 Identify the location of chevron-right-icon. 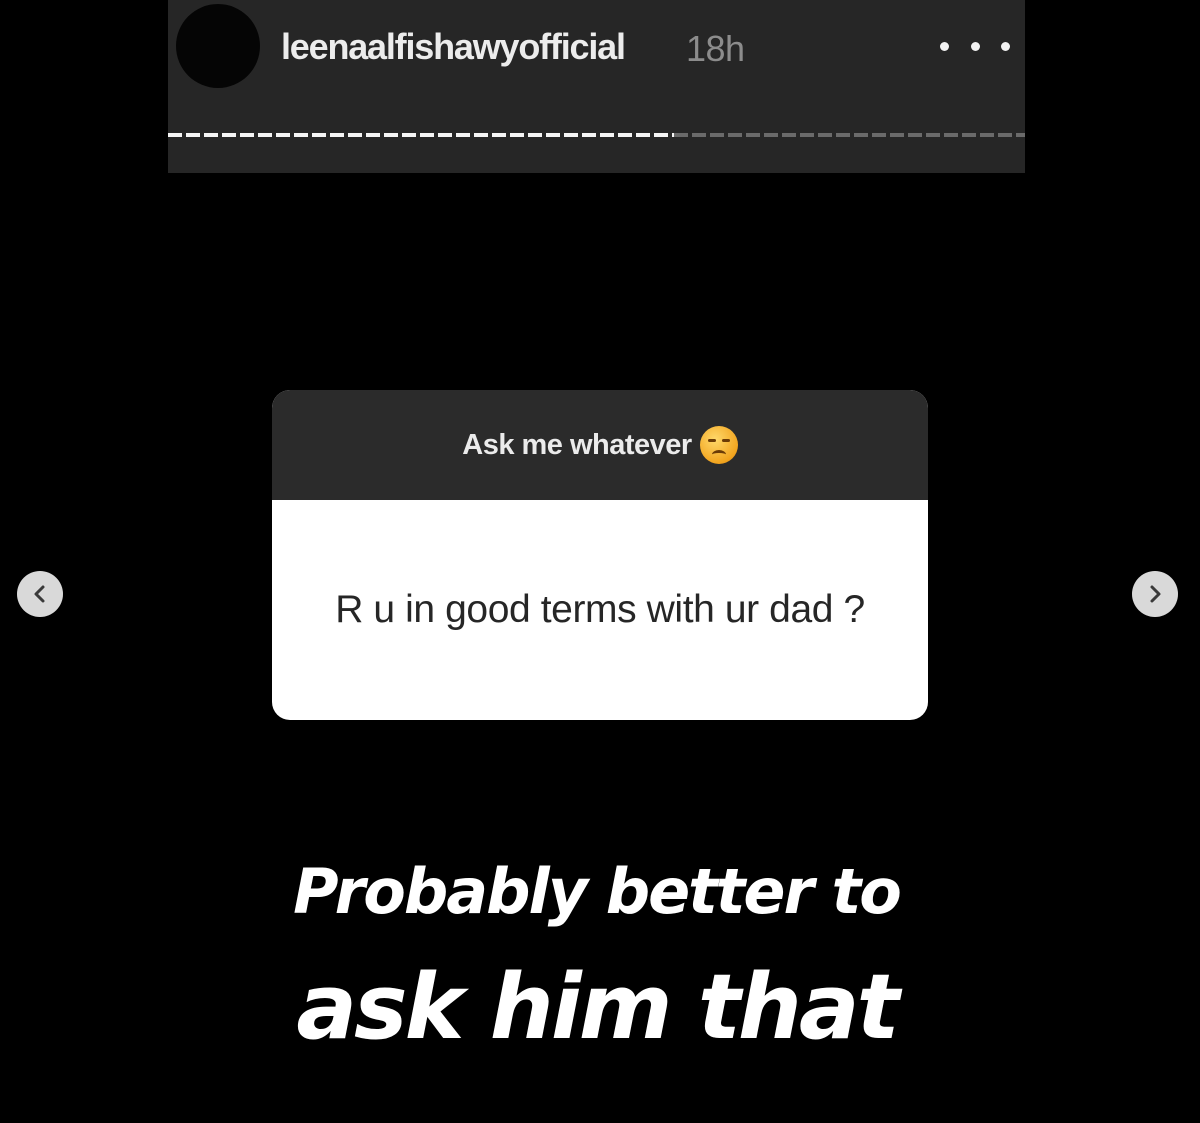
(1155, 594).